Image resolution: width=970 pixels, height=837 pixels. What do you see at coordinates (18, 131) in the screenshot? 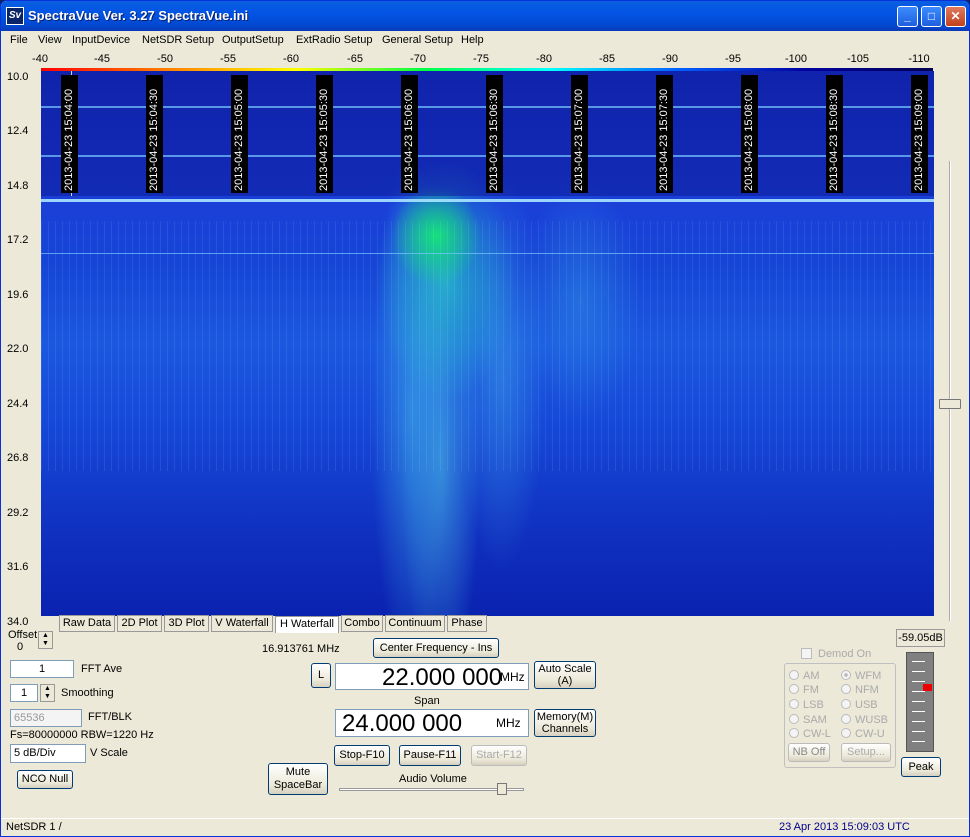
I see `axis-label: 12.4` at bounding box center [18, 131].